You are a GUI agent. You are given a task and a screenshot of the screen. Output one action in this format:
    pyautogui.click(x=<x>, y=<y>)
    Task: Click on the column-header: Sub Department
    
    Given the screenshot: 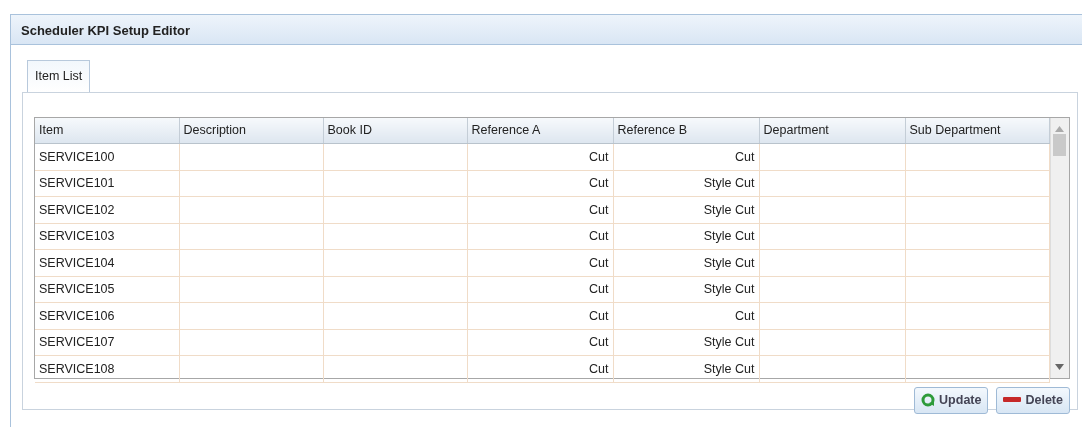 What is the action you would take?
    pyautogui.click(x=977, y=130)
    